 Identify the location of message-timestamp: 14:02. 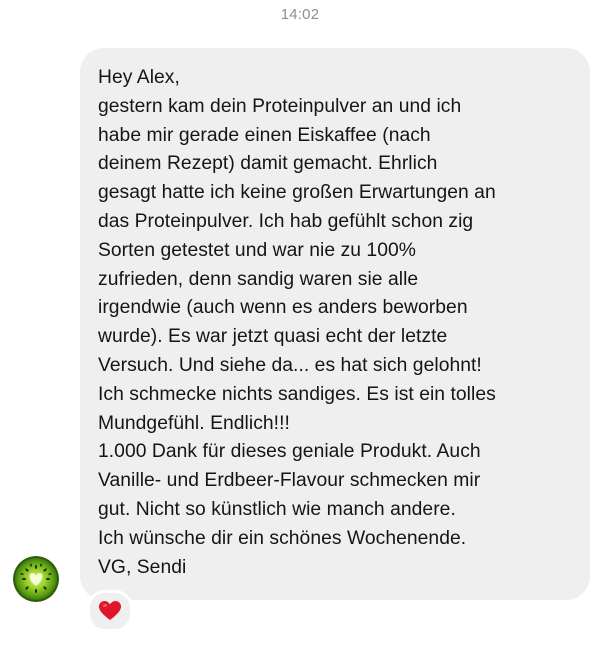
(300, 14).